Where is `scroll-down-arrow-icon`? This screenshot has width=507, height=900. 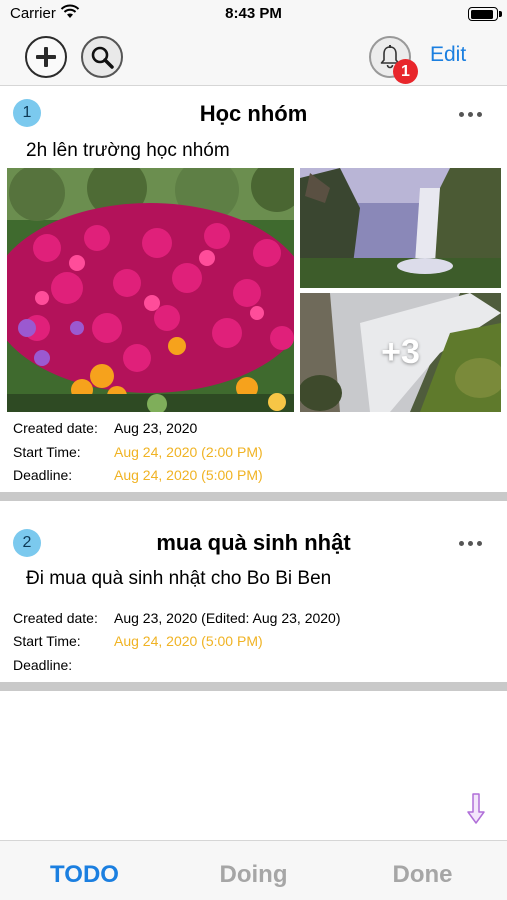
scroll-down-arrow-icon is located at coordinates (476, 809).